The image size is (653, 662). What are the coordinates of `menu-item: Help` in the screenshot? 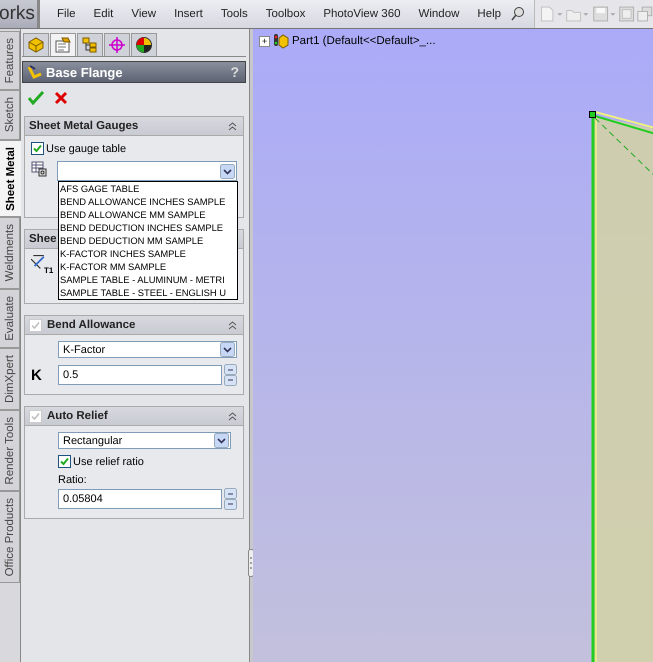 It's located at (489, 14).